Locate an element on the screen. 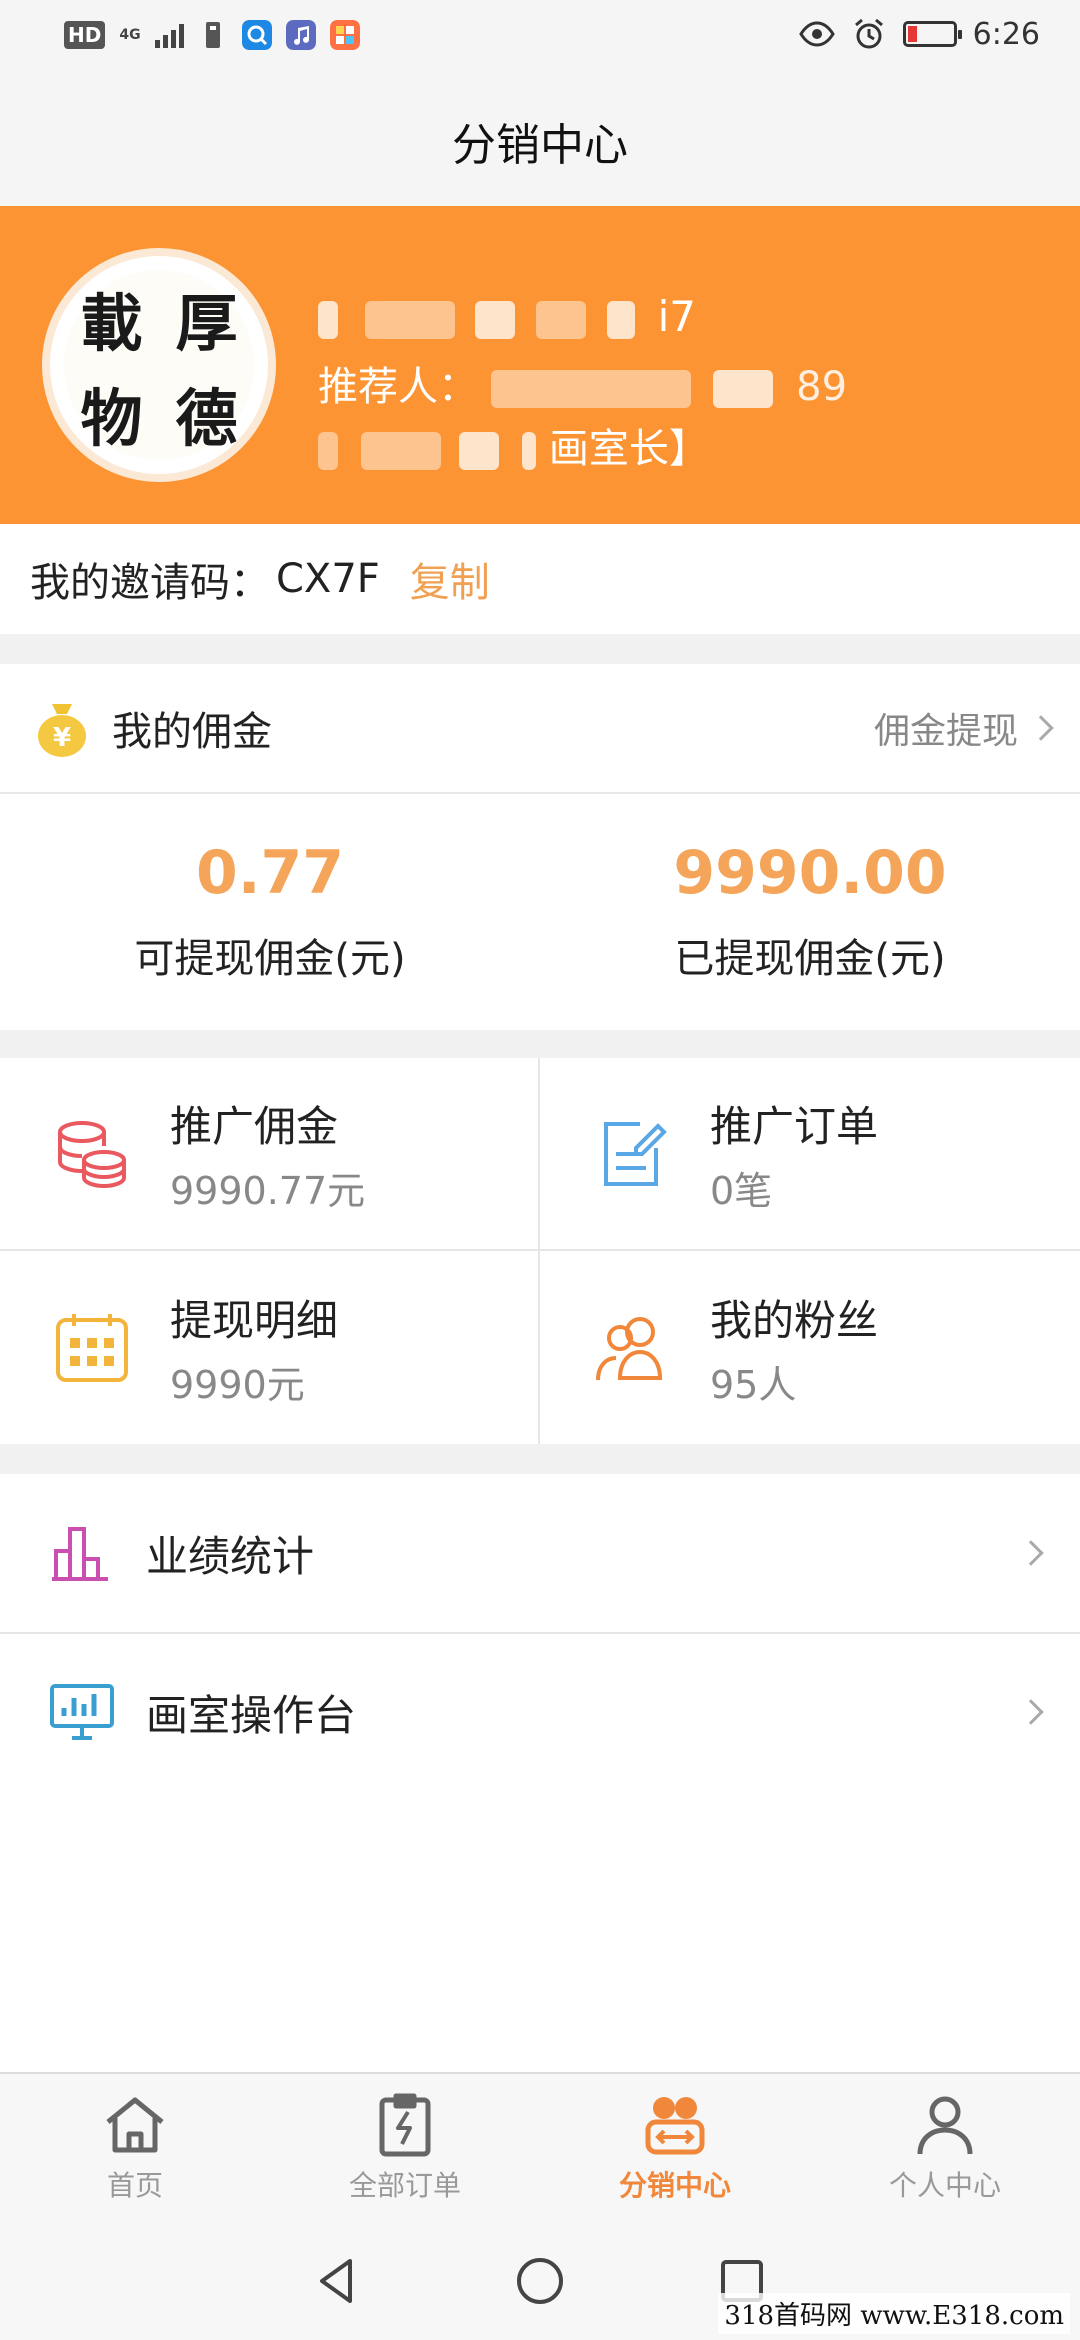 Image resolution: width=1080 pixels, height=2340 pixels. back-icon is located at coordinates (338, 2281).